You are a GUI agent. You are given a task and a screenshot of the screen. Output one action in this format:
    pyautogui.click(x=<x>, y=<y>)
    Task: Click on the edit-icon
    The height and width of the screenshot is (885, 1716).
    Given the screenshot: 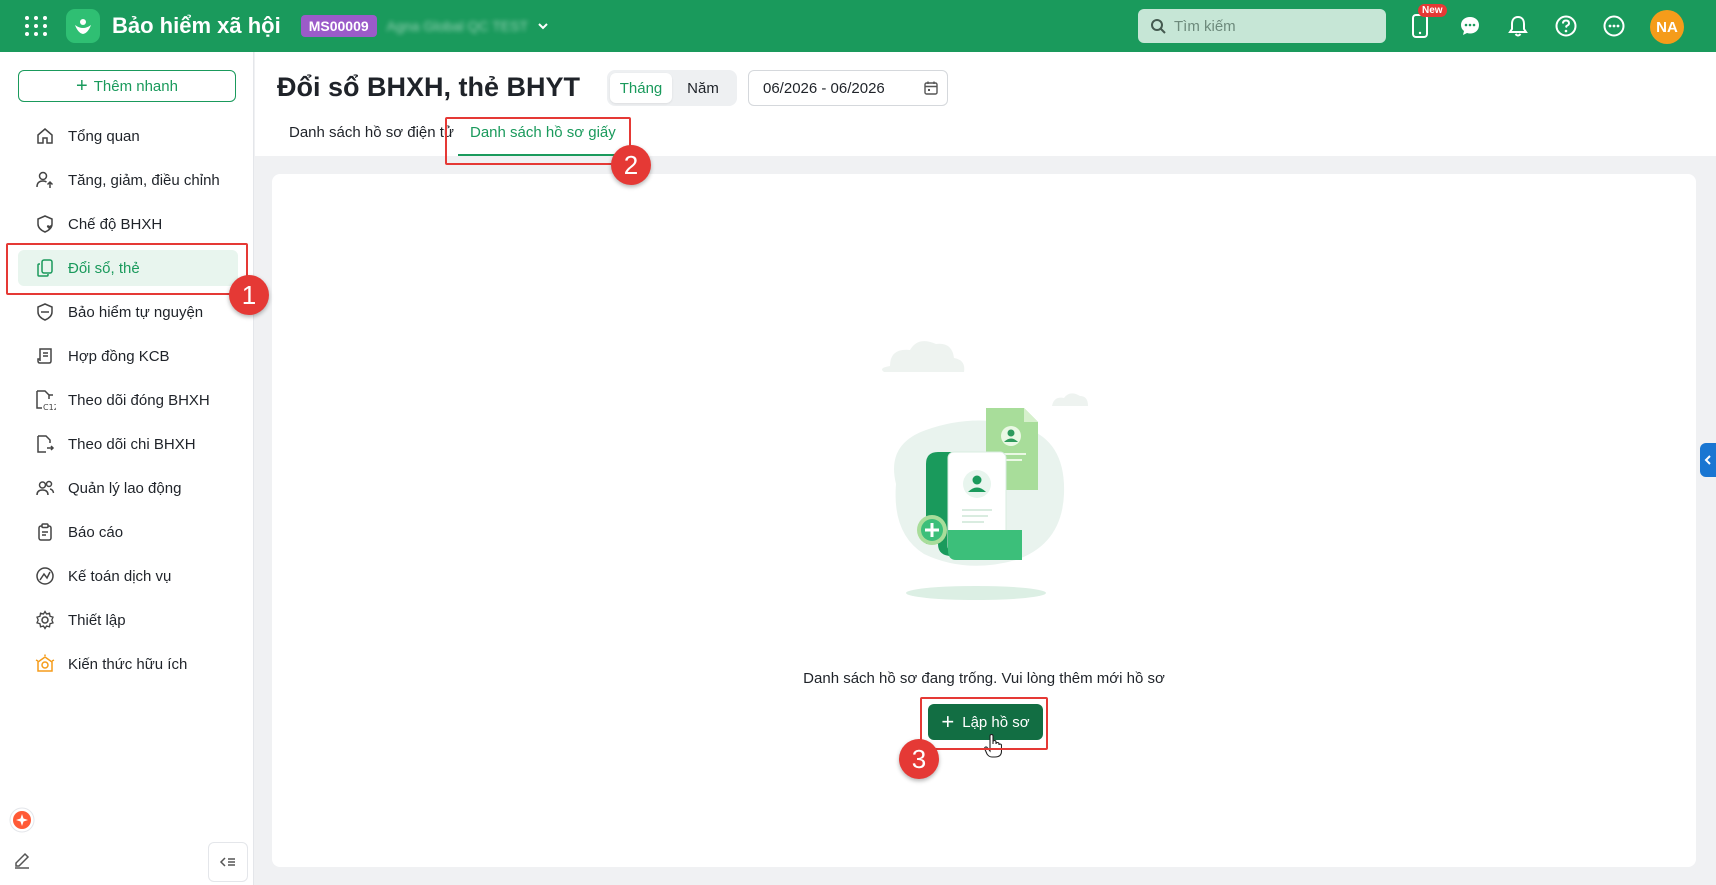 What is the action you would take?
    pyautogui.click(x=22, y=860)
    